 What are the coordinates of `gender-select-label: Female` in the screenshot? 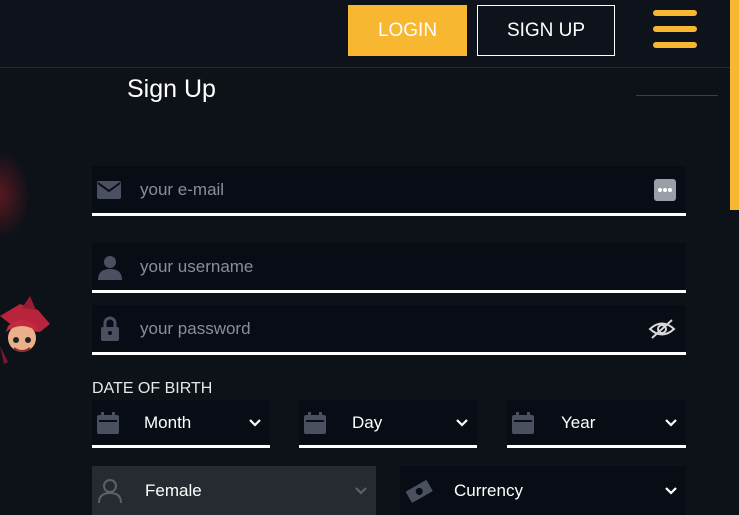 It's located at (173, 490).